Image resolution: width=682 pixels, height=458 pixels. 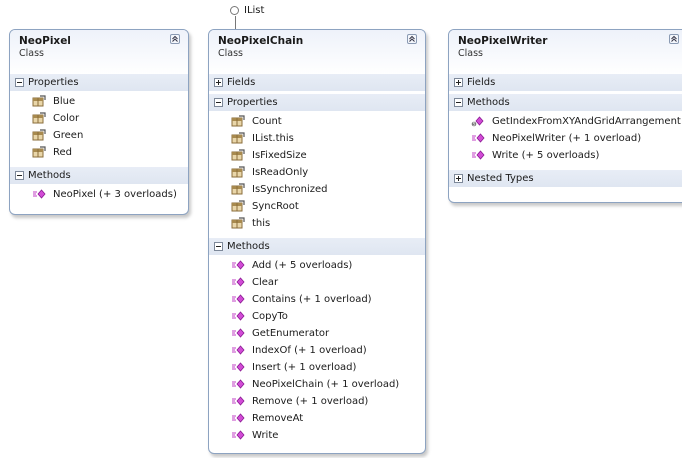 What do you see at coordinates (279, 155) in the screenshot?
I see `member-label: IsFixedSize` at bounding box center [279, 155].